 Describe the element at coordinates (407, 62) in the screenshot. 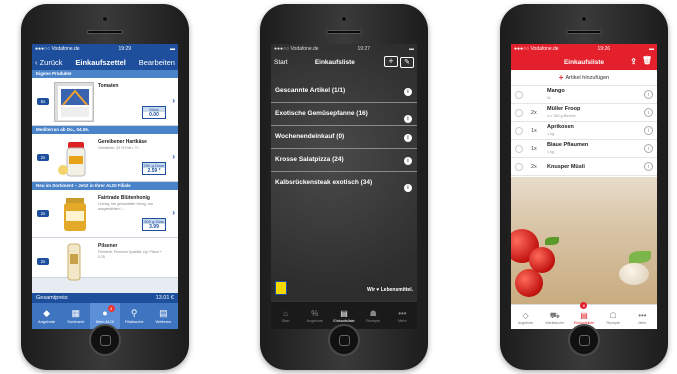

I see `edit-icon: ✎` at that location.